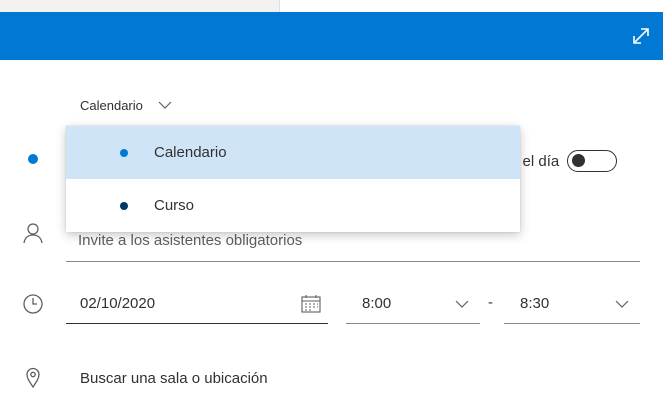 The height and width of the screenshot is (398, 663). What do you see at coordinates (535, 303) in the screenshot?
I see `end-time-value: 8:30` at bounding box center [535, 303].